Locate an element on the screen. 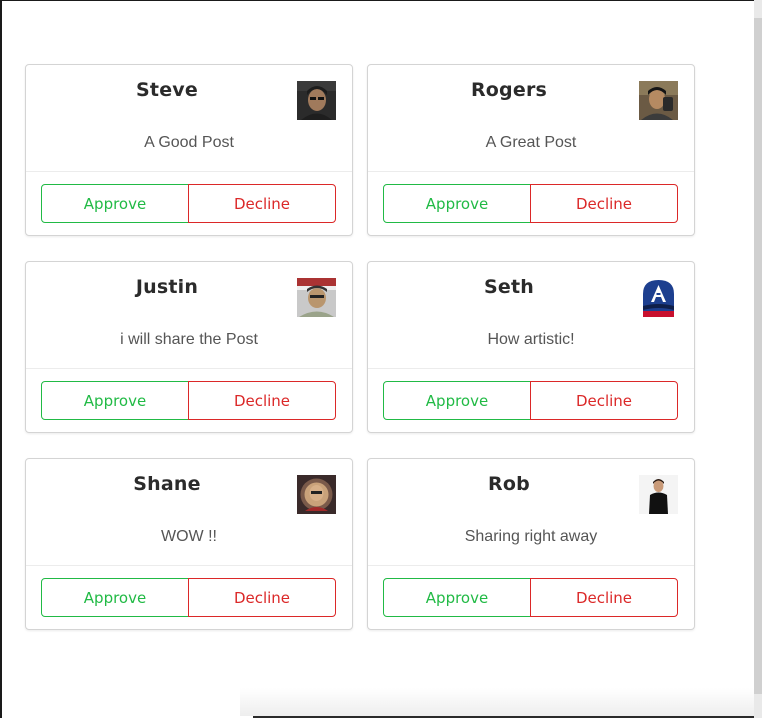  card-message: i will share the Post is located at coordinates (189, 339).